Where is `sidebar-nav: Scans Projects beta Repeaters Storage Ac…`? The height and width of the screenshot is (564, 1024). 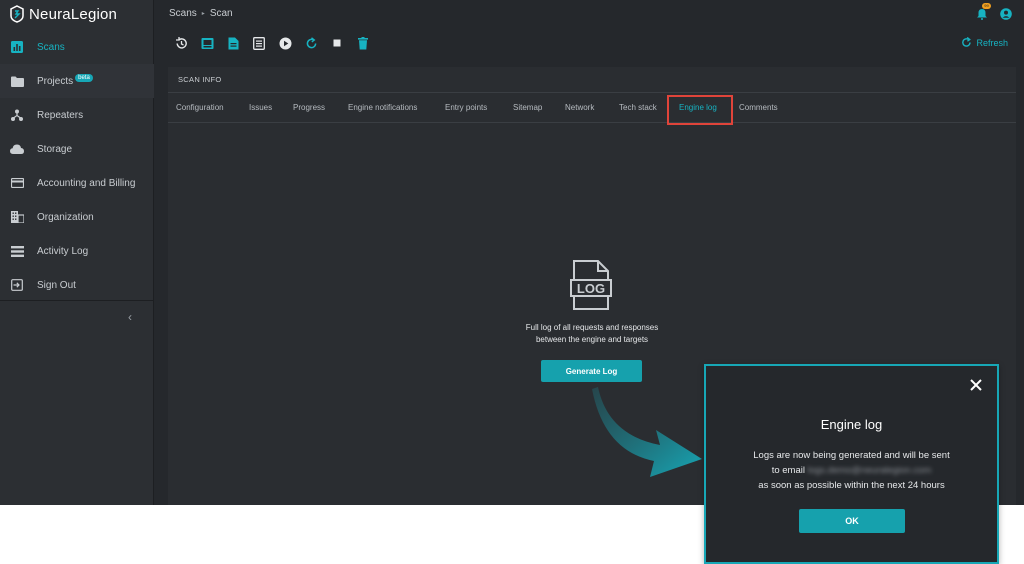
sidebar-nav: Scans Projects beta Repeaters Storage Ac… is located at coordinates (77, 166).